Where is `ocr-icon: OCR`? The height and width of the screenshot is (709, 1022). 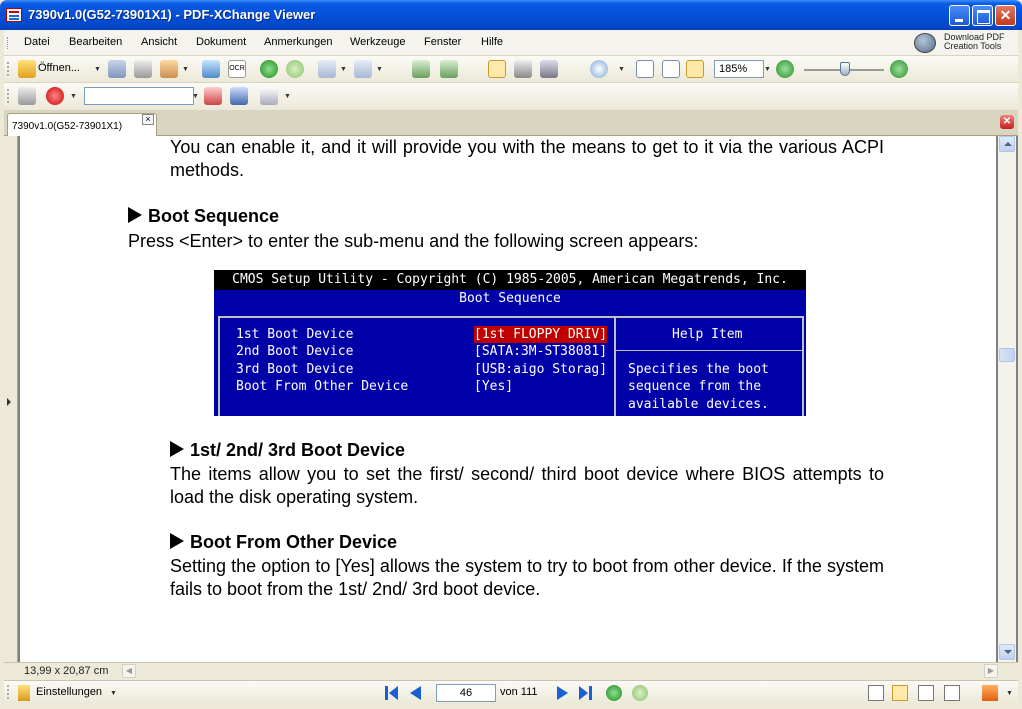
ocr-icon: OCR is located at coordinates (237, 69).